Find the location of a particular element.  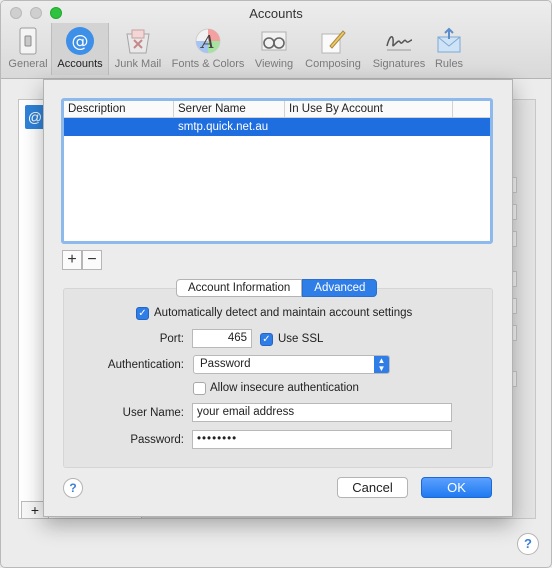

tab-bar: Account Information Advanced is located at coordinates (277, 288).